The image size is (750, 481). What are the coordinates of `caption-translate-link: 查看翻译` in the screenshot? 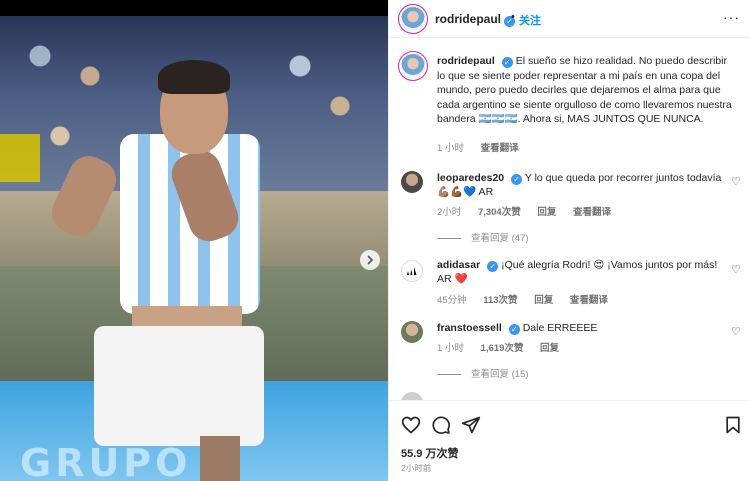 It's located at (500, 148).